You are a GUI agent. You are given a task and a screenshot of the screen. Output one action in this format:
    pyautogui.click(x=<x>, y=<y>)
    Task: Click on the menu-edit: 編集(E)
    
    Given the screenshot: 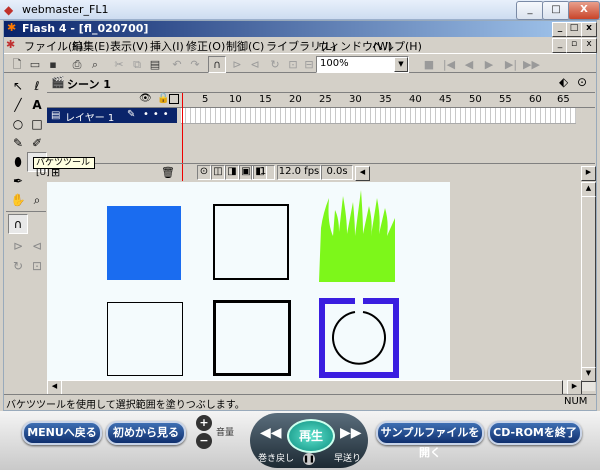 What is the action you would take?
    pyautogui.click(x=91, y=46)
    